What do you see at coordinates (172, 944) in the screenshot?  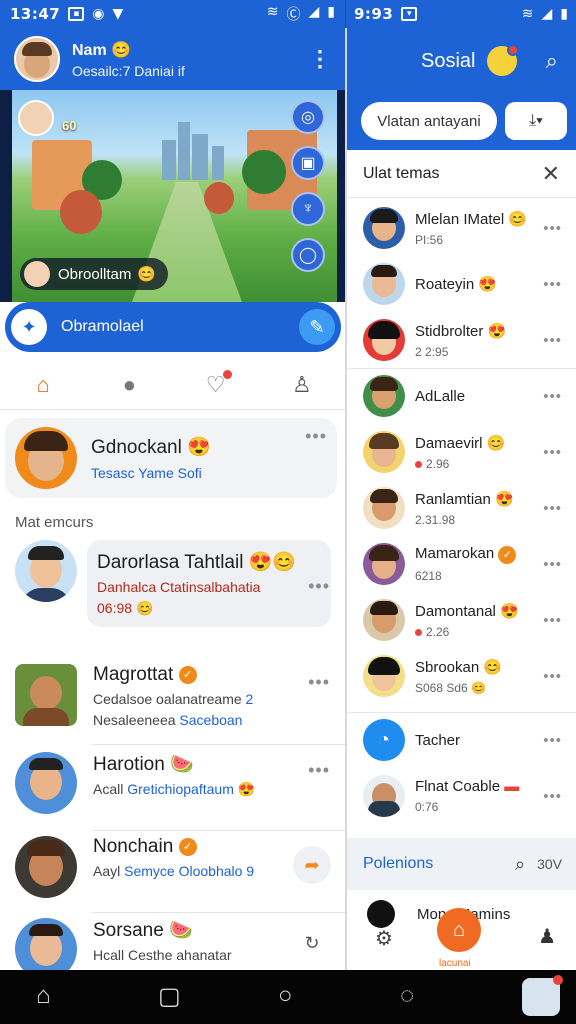 I see `conversation-row: Sorsane 🍉 Hcall Cesthe ahanatar ↻` at bounding box center [172, 944].